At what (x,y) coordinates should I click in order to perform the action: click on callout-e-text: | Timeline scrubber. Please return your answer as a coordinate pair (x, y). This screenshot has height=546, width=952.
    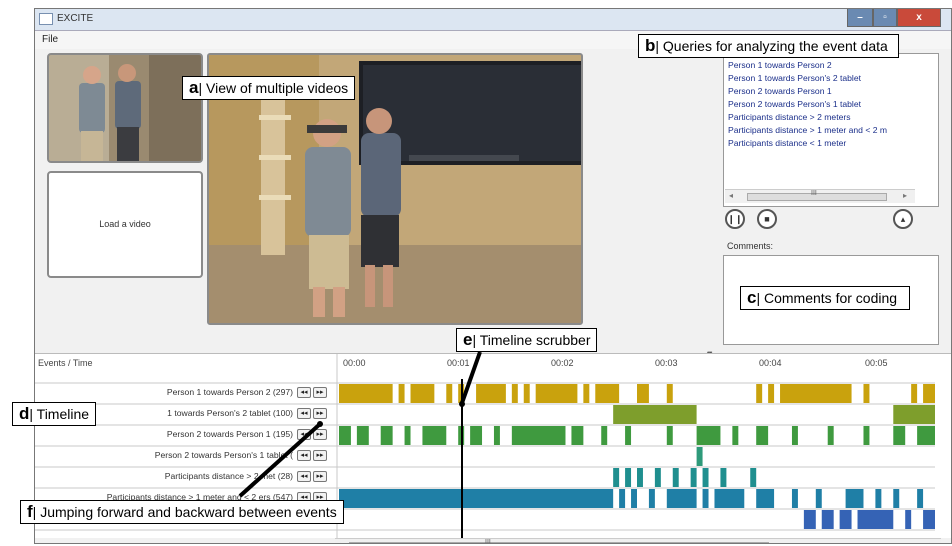
    Looking at the image, I should click on (531, 340).